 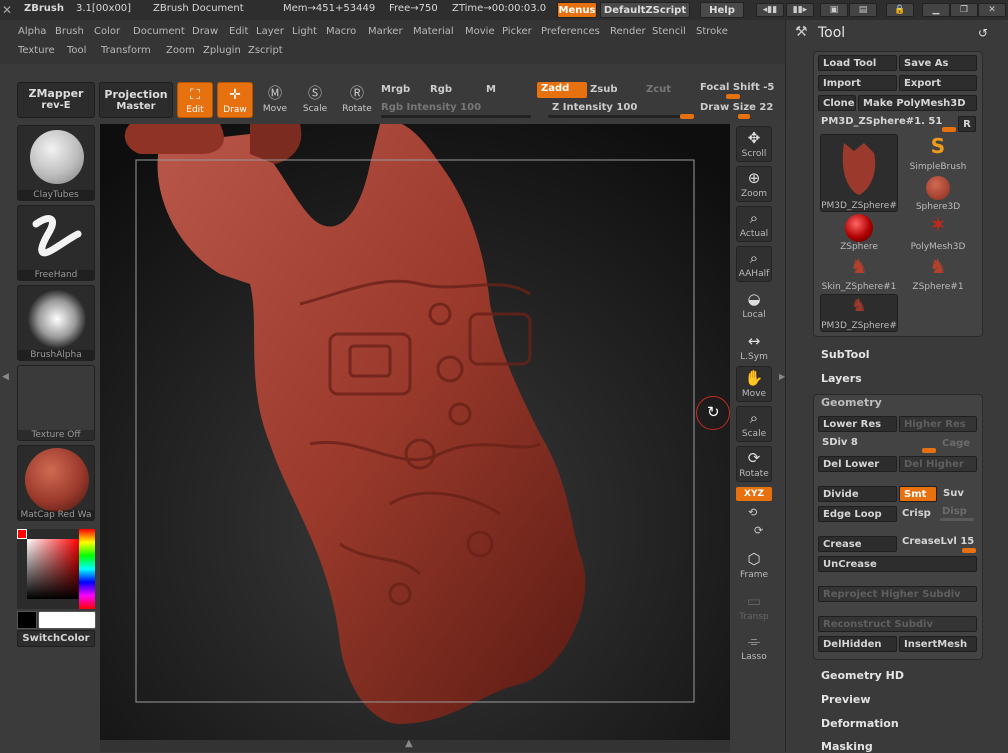 I want to click on menu-alpha: Alpha, so click(x=32, y=31).